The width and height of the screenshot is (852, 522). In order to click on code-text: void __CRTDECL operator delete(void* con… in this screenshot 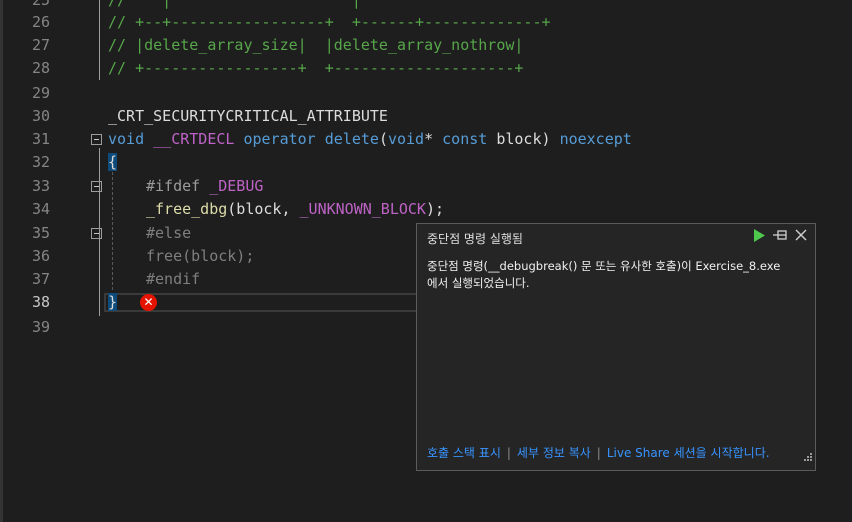, I will do `click(370, 139)`.